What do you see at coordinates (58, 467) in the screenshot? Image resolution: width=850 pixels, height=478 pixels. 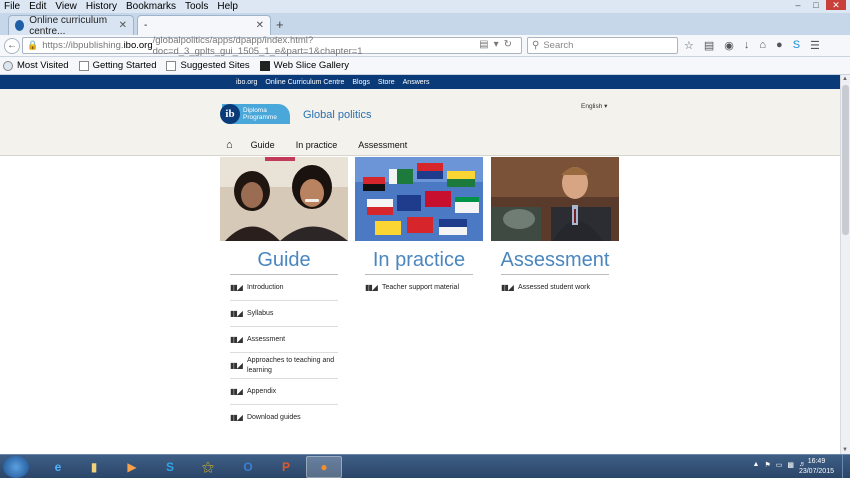 I see `ie-icon: e` at bounding box center [58, 467].